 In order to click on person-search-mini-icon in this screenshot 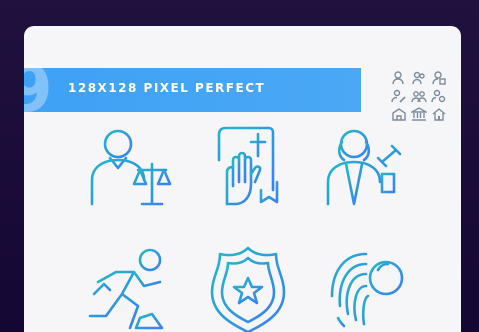, I will do `click(438, 96)`.